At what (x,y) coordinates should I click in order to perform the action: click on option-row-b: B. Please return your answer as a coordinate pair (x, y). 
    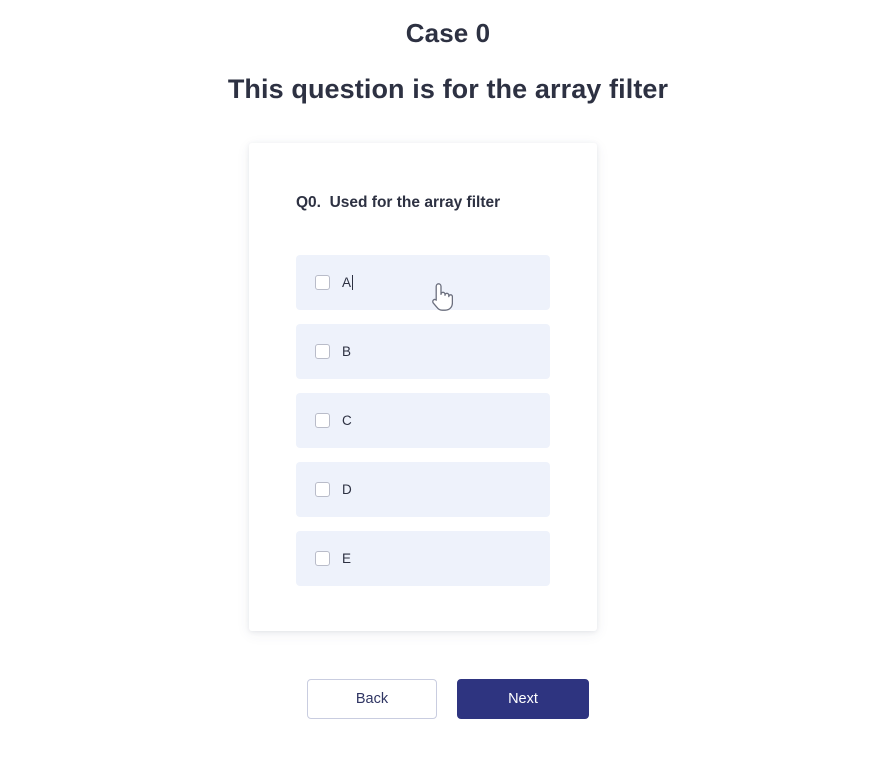
    Looking at the image, I should click on (423, 351).